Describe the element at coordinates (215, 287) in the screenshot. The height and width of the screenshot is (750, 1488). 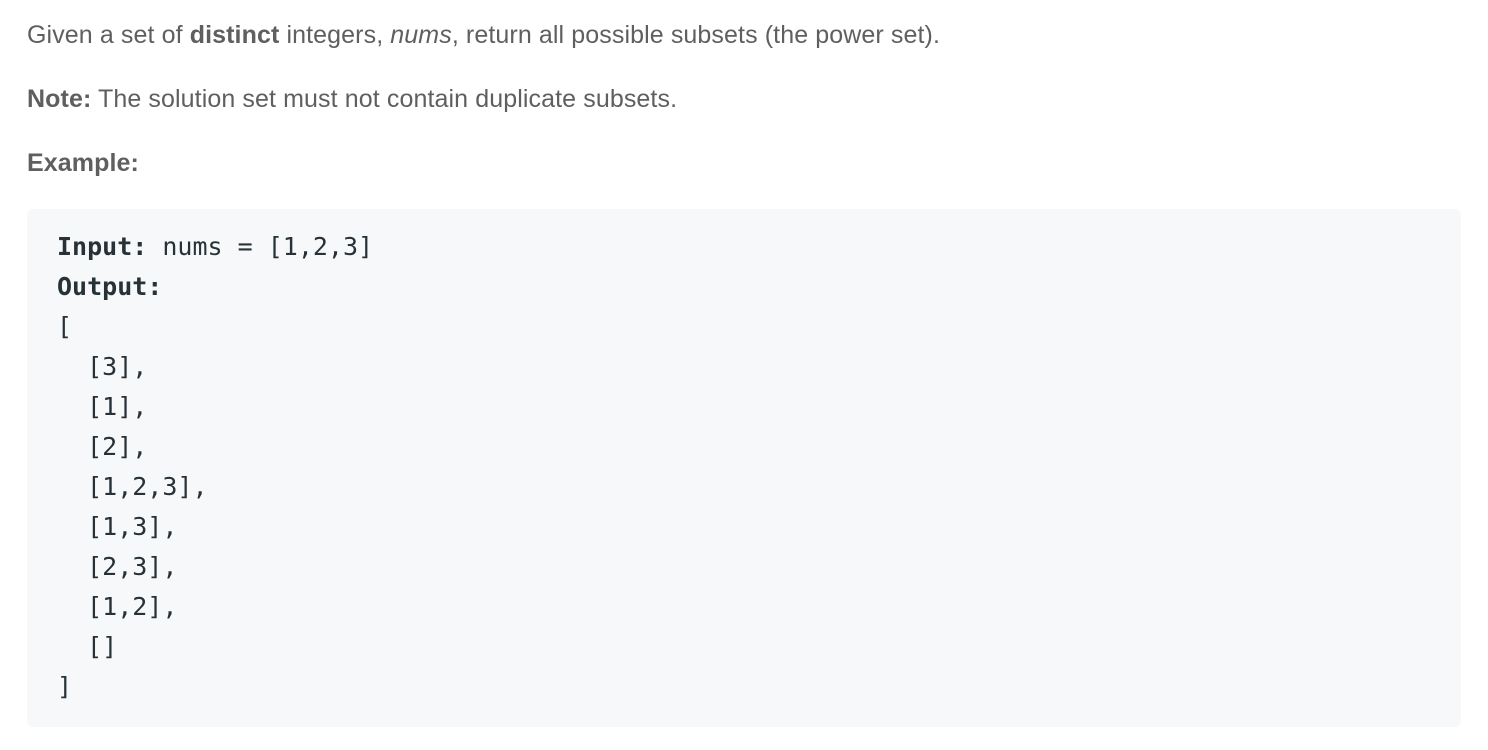
I see `output-label-line: Output:` at that location.